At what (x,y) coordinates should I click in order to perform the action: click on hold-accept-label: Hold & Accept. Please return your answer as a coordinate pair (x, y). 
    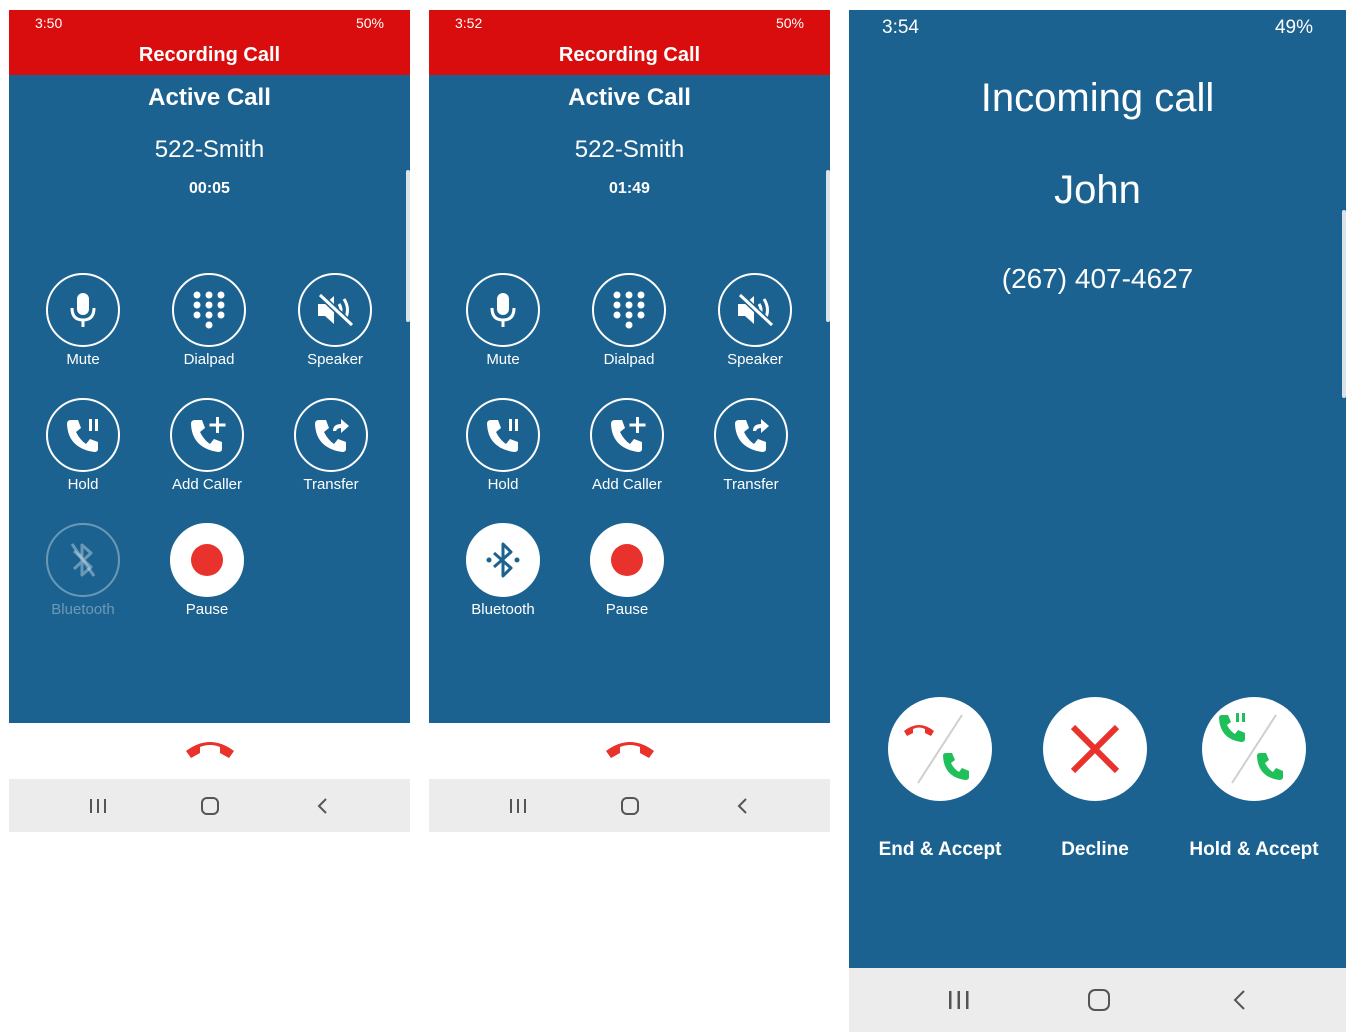
    Looking at the image, I should click on (1254, 849).